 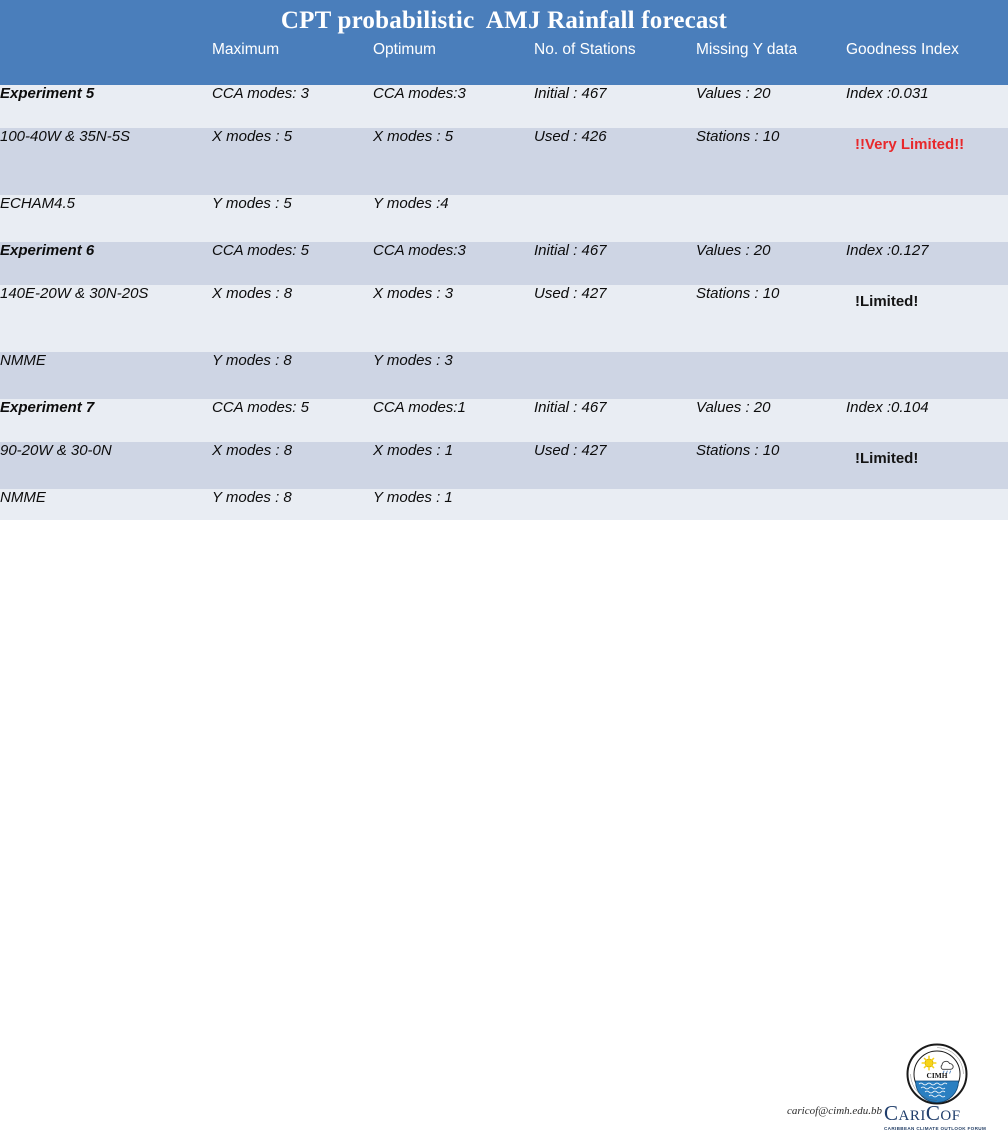 What do you see at coordinates (615, 63) in the screenshot?
I see `column-header-stations: No. of Stations` at bounding box center [615, 63].